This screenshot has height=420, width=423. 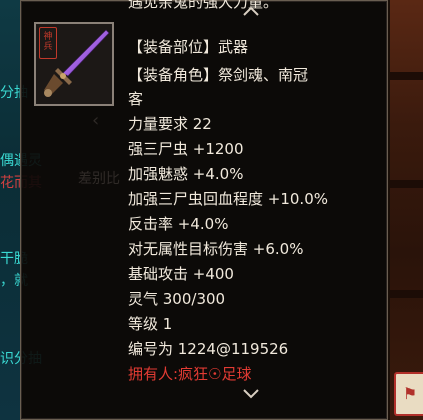 I want to click on item-owner: 拥有人:疯狂☉足球, so click(x=190, y=374).